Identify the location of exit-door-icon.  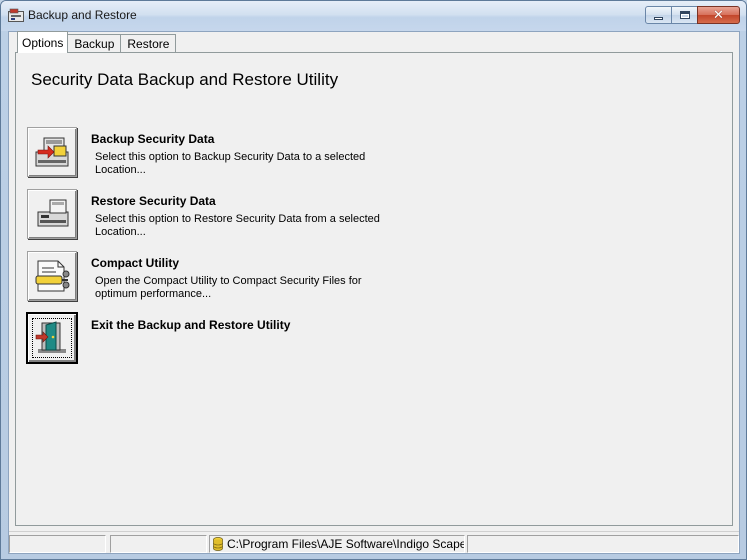
(50, 337).